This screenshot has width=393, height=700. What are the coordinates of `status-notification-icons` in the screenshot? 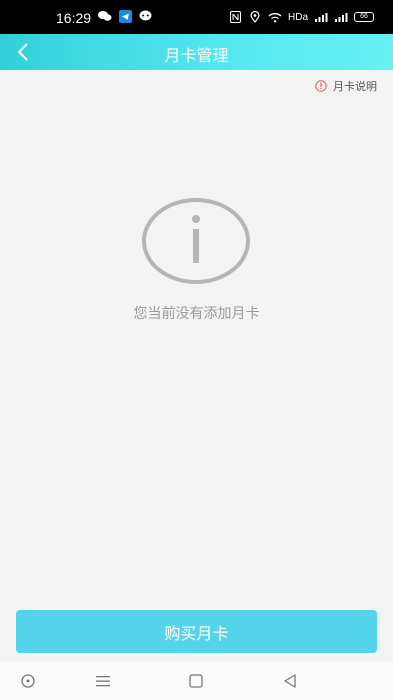 It's located at (125, 16).